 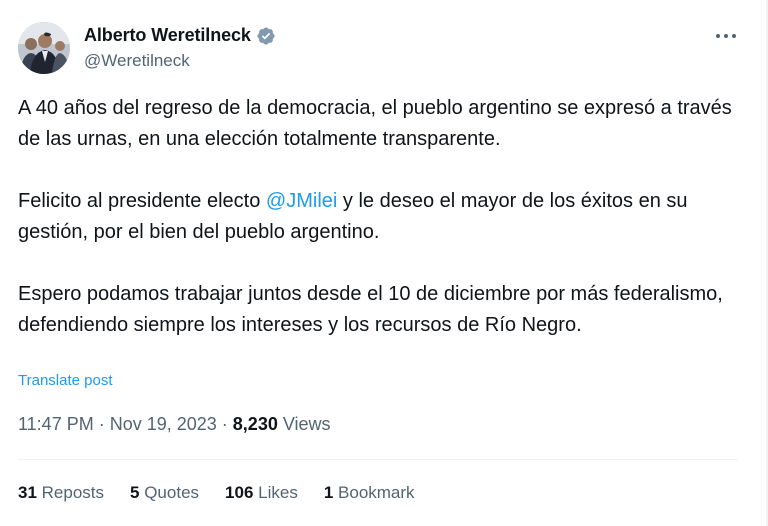 I want to click on author-name-row: Alberto Weretilneck, so click(x=180, y=35).